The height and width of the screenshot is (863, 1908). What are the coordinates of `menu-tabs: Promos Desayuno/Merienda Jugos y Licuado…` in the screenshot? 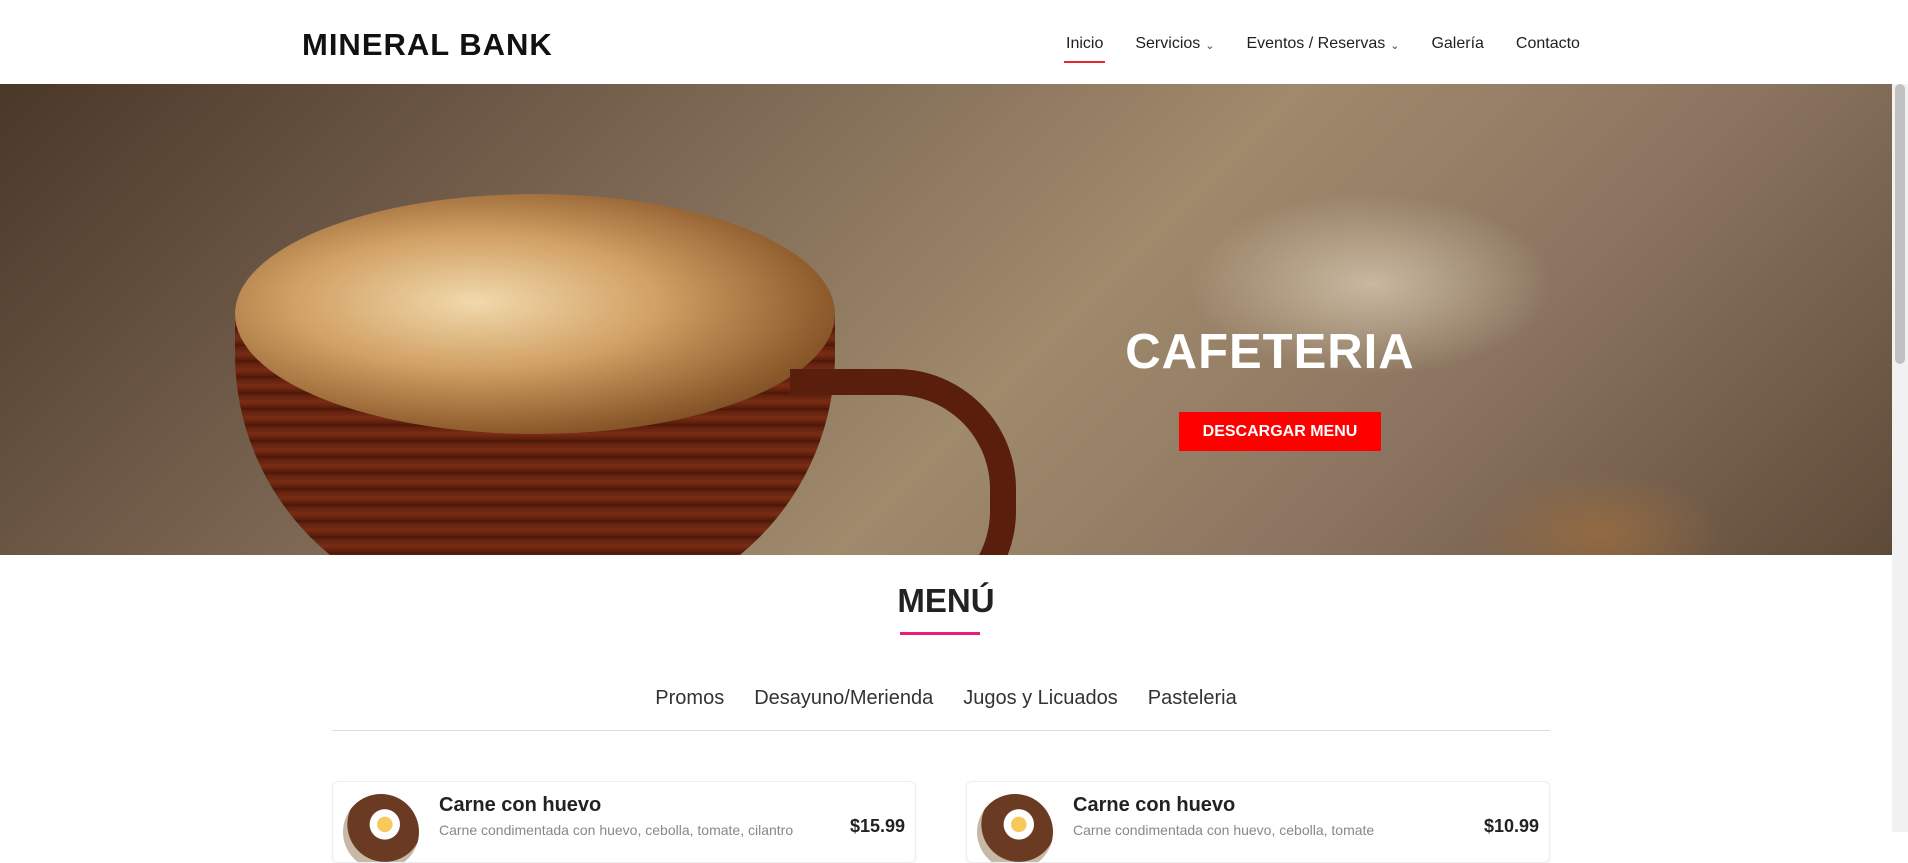 It's located at (946, 698).